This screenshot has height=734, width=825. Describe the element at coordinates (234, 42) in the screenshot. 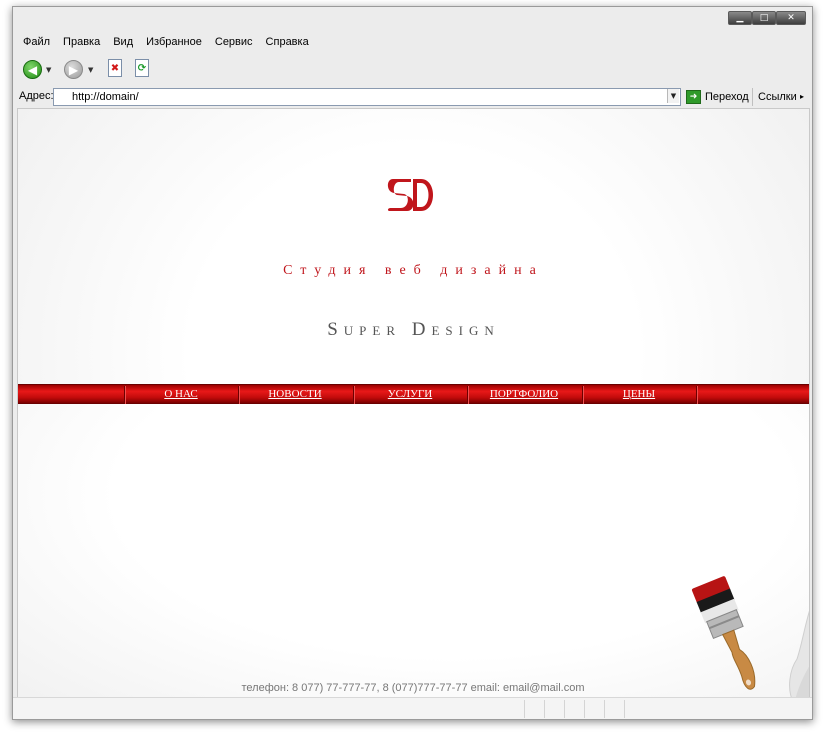

I see `menu-tools: Сервис` at that location.